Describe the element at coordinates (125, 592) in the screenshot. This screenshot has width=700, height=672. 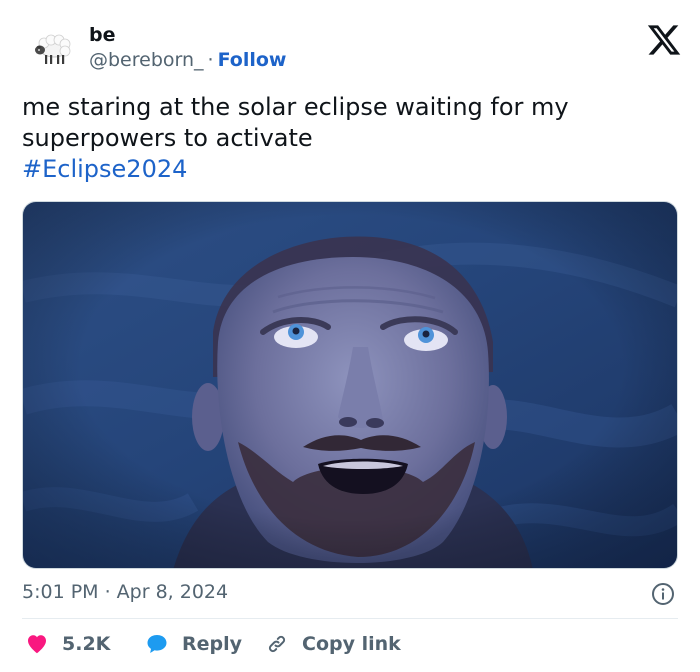
I see `tweet-timestamp: 5:01 PM · Apr 8, 2024` at that location.